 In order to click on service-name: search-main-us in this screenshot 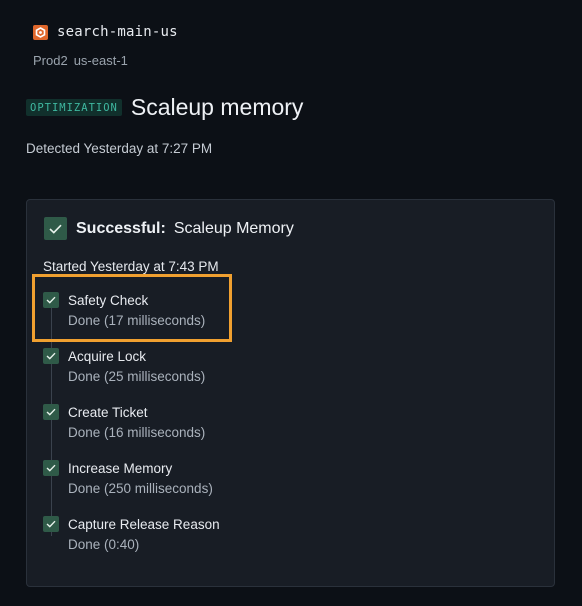, I will do `click(117, 32)`.